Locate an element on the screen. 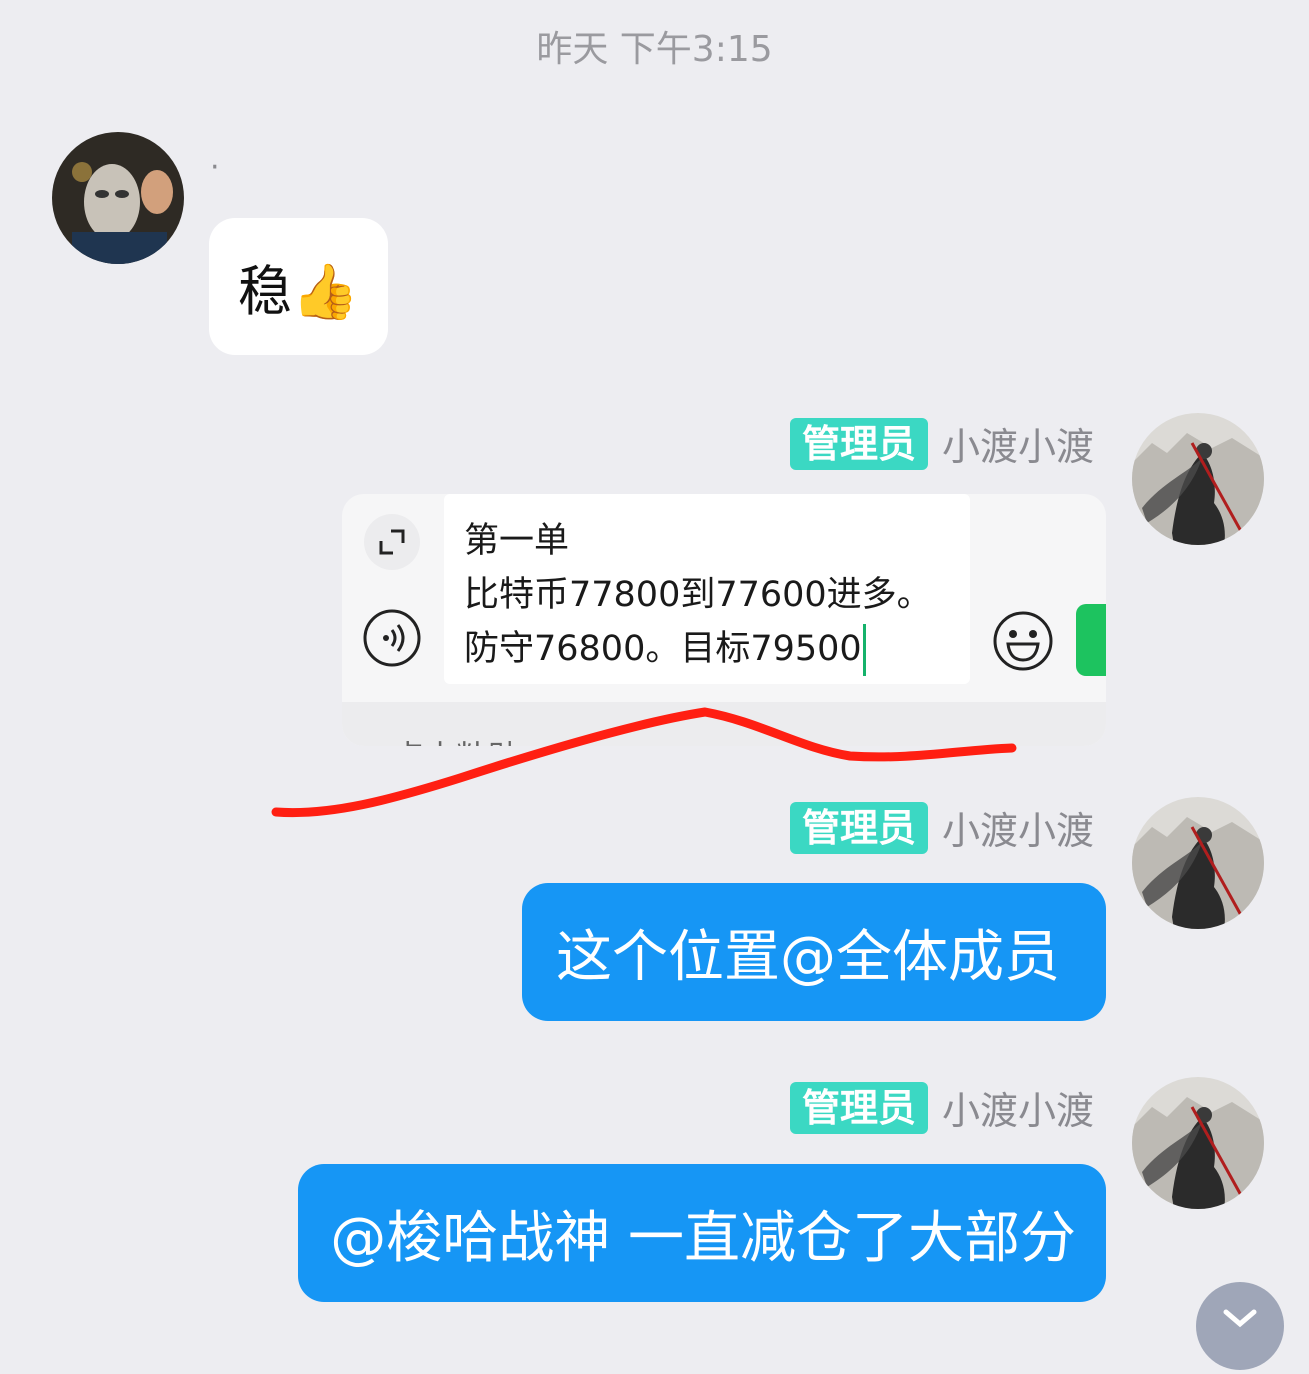 The width and height of the screenshot is (1309, 1374). chevron-down-icon is located at coordinates (1240, 1326).